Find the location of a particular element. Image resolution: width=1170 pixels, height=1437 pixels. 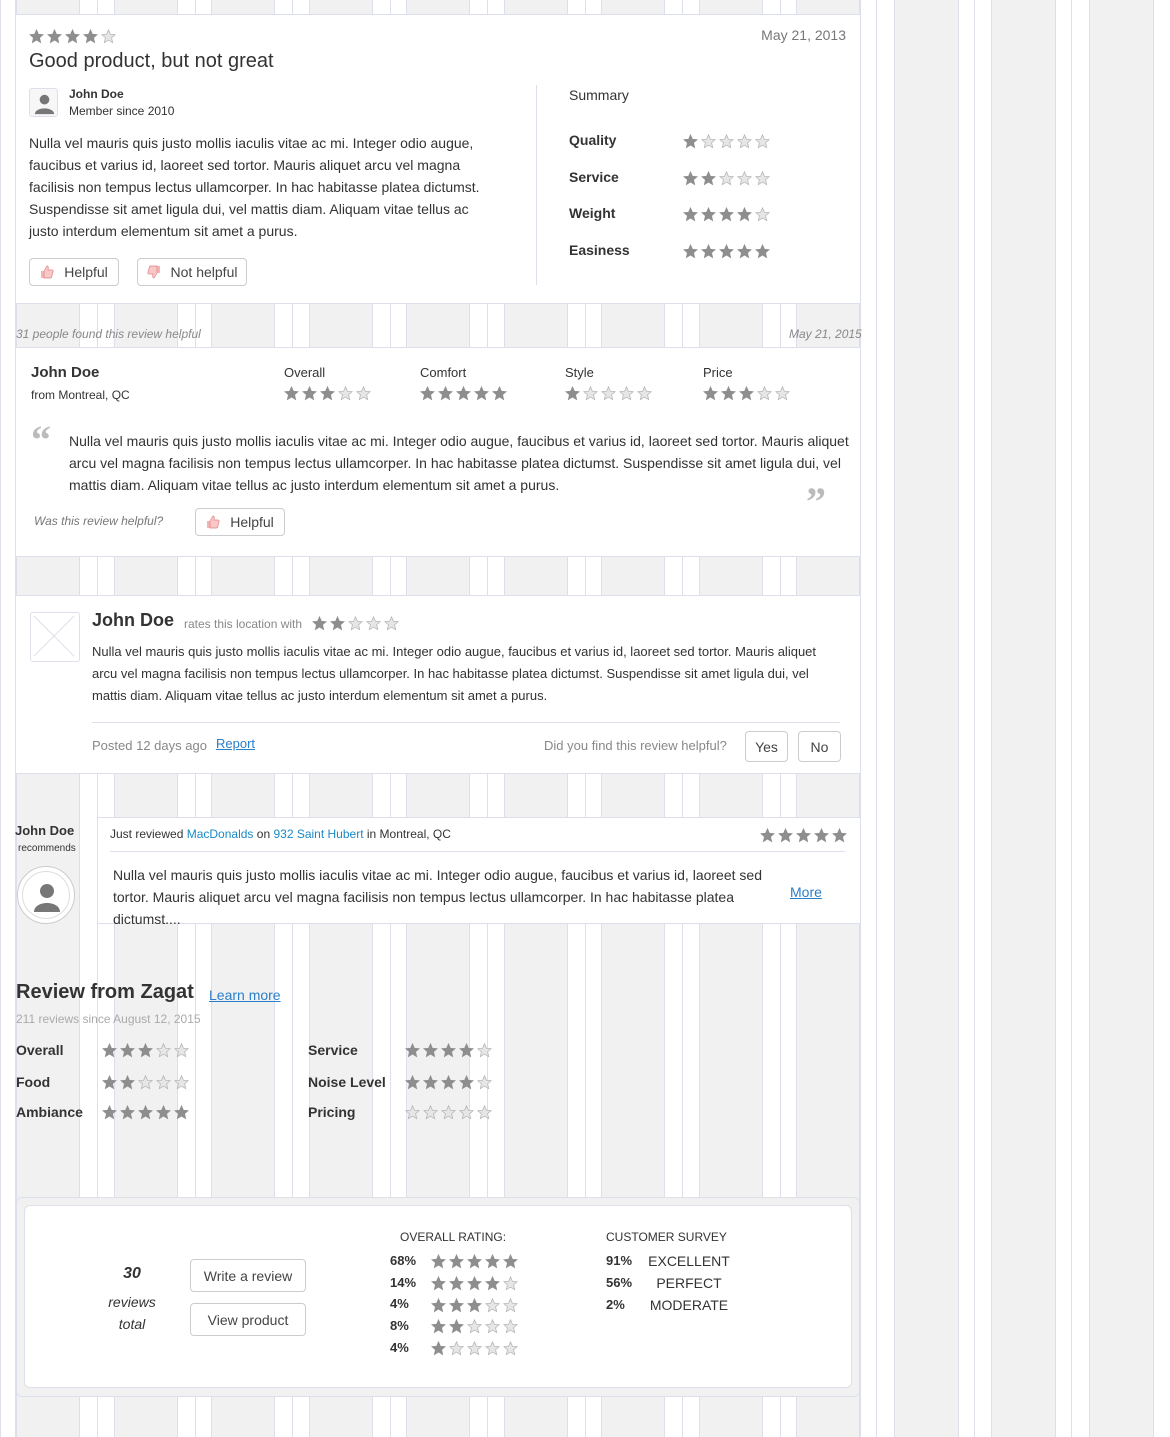

summary-row-label: Weight is located at coordinates (592, 213).